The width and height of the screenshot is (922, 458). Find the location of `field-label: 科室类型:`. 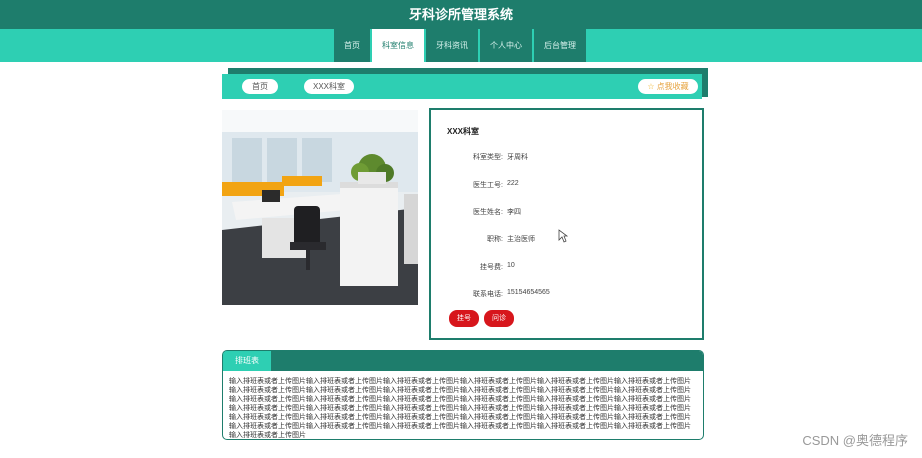

field-label: 科室类型: is located at coordinates (488, 157).